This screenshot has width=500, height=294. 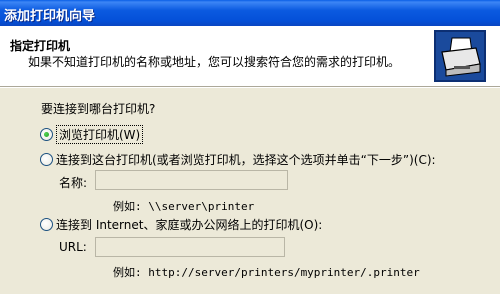 I want to click on header-subtitle: 如果不知道打印机的名称或地址，您可以搜索符合您的需求的打印机。, so click(x=214, y=62).